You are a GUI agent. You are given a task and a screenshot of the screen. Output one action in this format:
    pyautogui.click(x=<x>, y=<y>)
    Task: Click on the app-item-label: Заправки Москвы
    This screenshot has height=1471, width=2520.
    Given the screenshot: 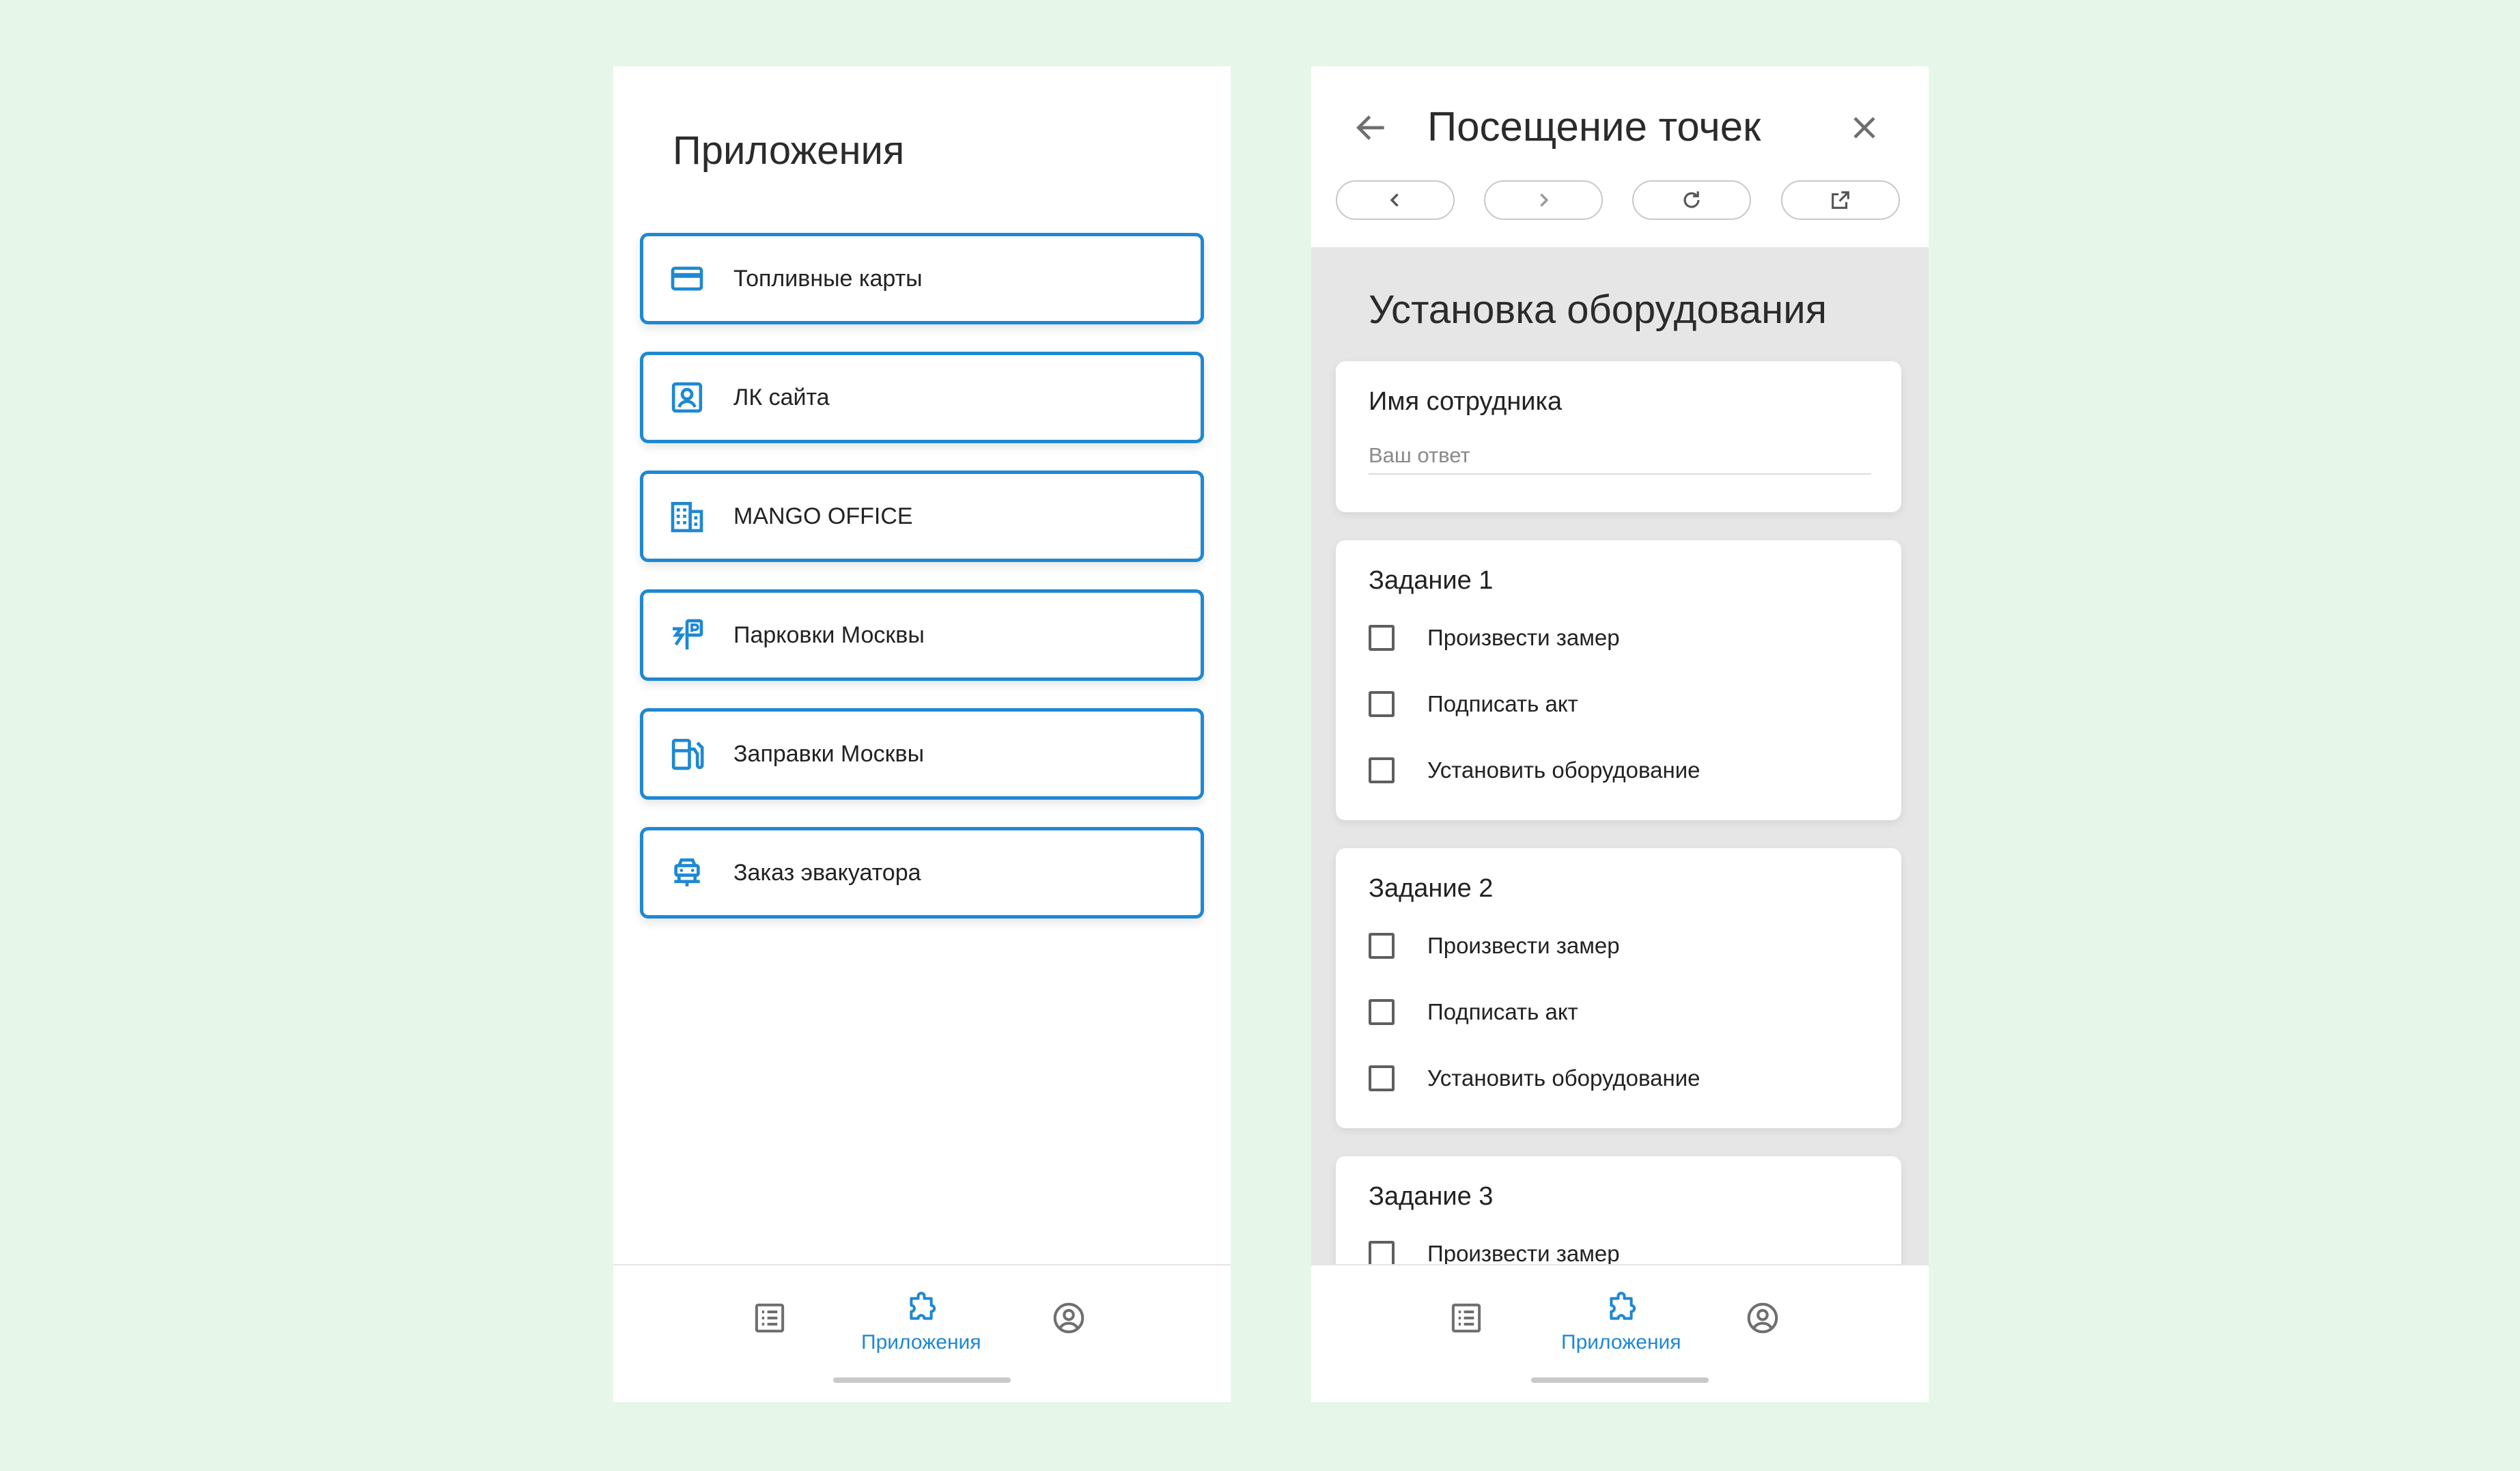 What is the action you would take?
    pyautogui.click(x=829, y=753)
    